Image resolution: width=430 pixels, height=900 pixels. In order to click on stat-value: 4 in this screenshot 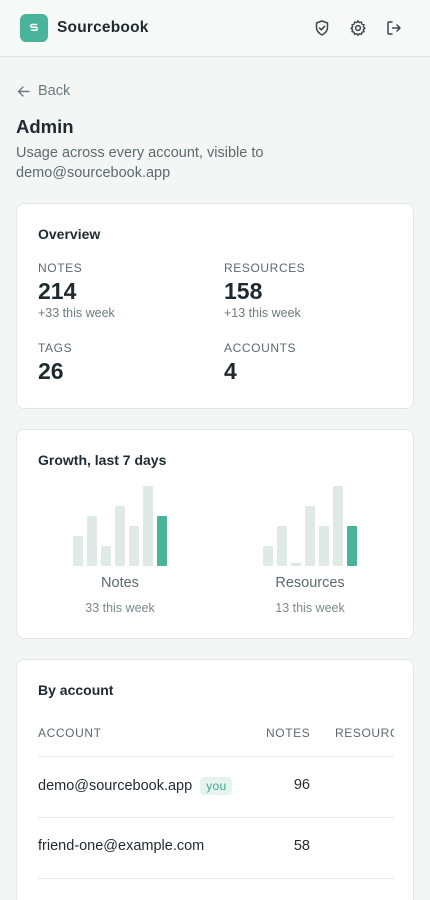, I will do `click(230, 371)`.